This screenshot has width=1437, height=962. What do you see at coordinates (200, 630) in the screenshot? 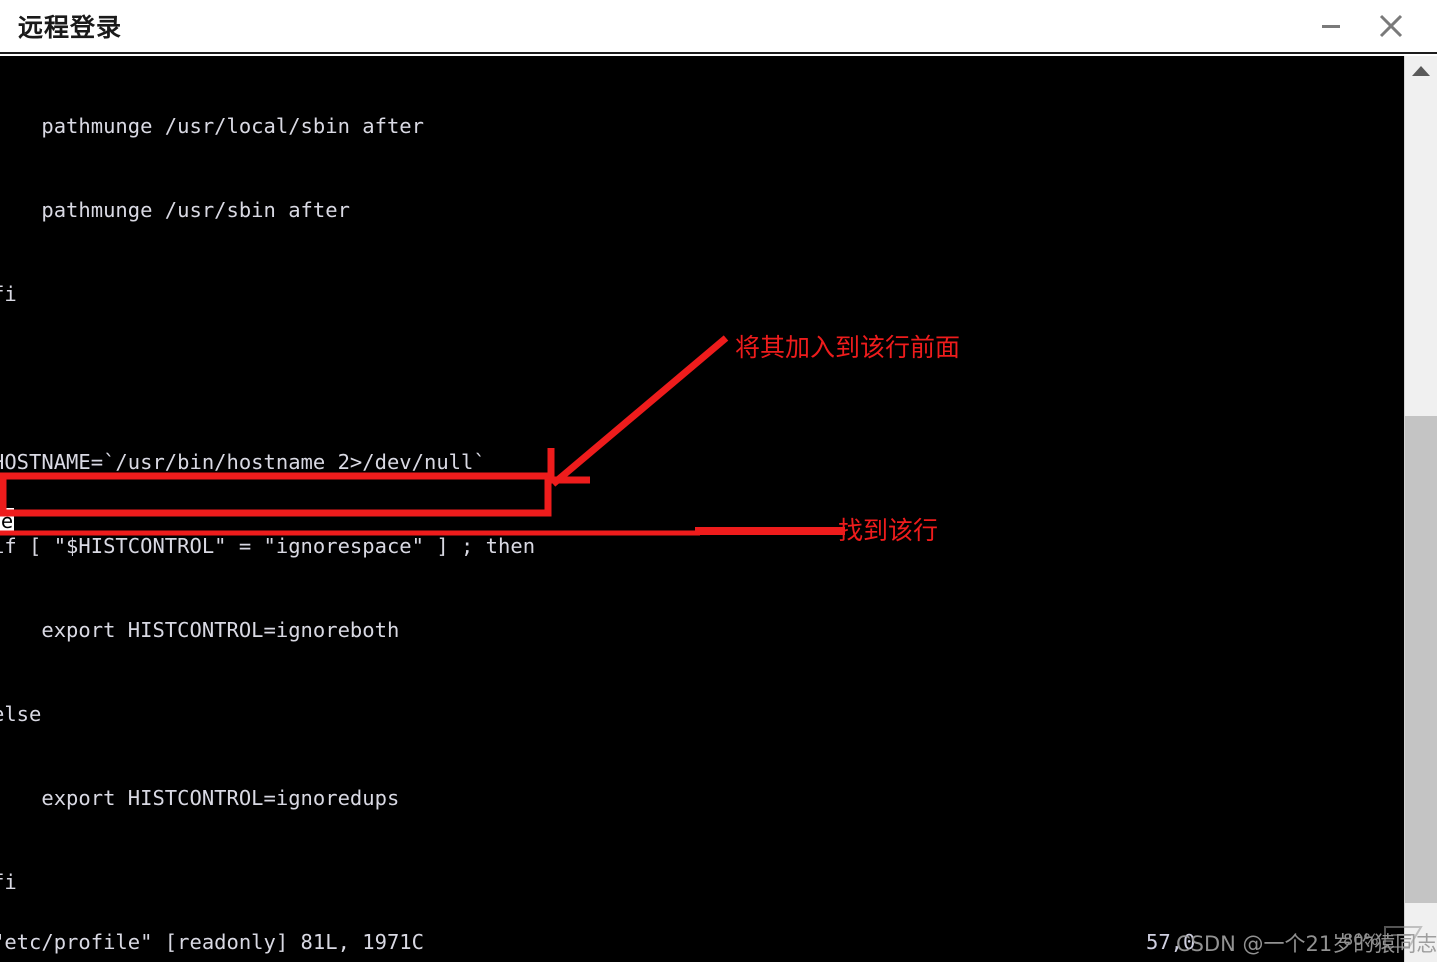
I see `terminal-line: export HISTCONTROL=ignoreboth` at bounding box center [200, 630].